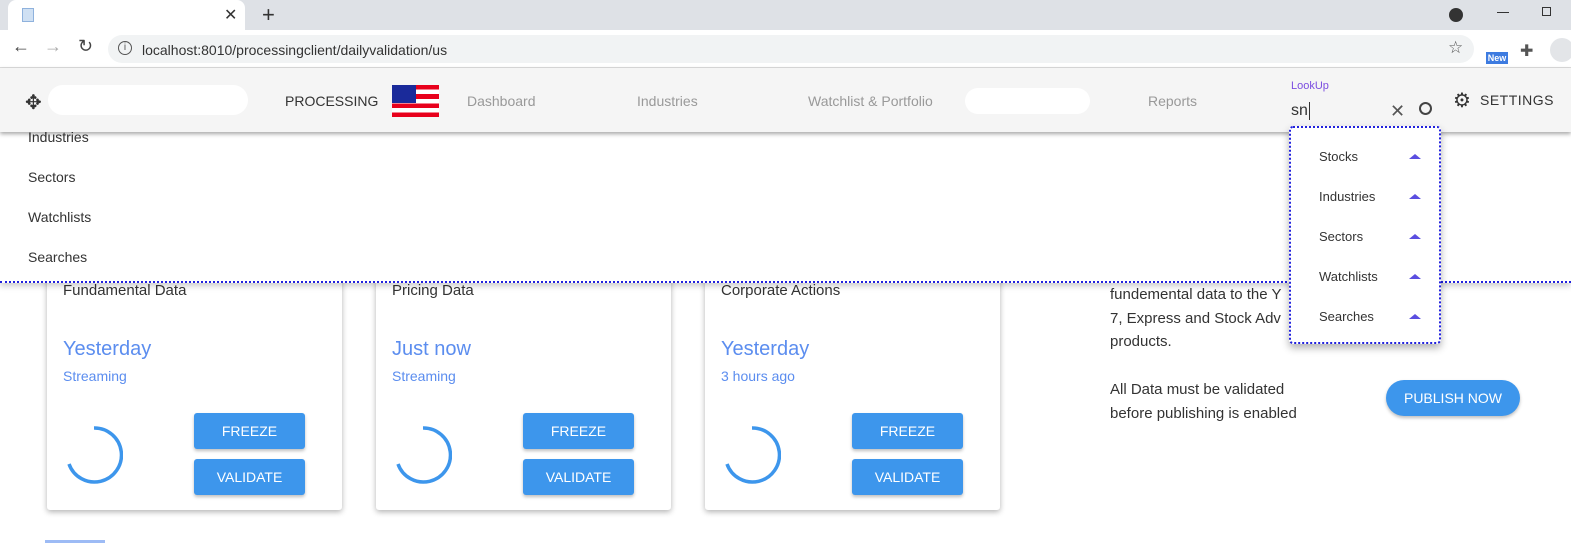 The height and width of the screenshot is (546, 1571). What do you see at coordinates (1203, 413) in the screenshot?
I see `publish-note-line: before publishing is enabled` at bounding box center [1203, 413].